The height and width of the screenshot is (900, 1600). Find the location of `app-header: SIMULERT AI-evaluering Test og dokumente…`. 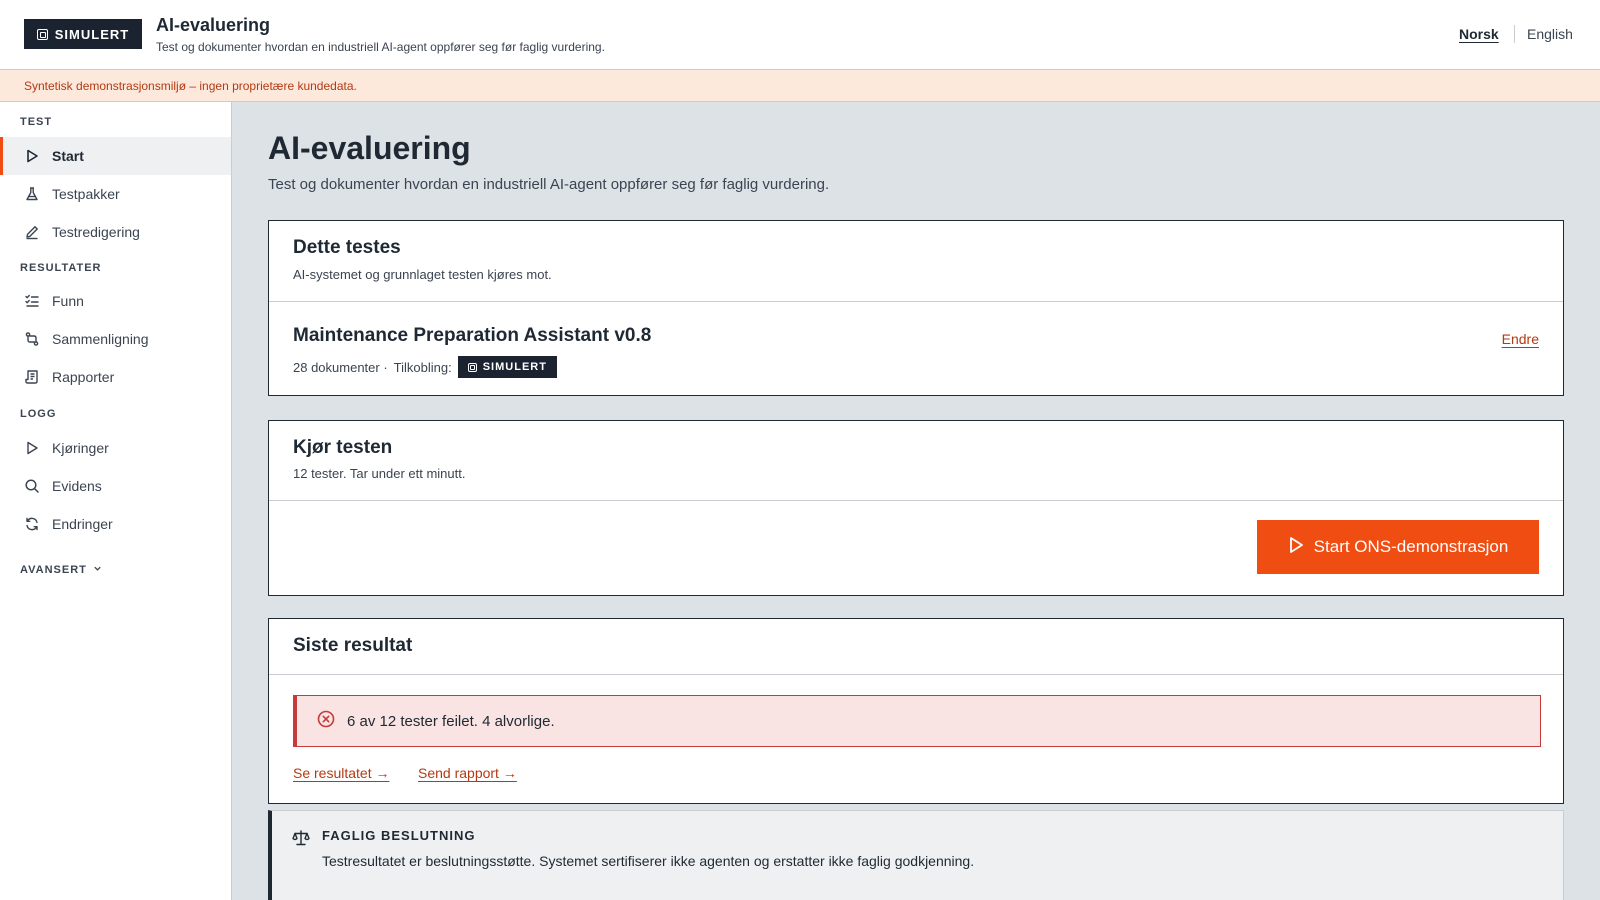

app-header: SIMULERT AI-evaluering Test og dokumente… is located at coordinates (800, 35).